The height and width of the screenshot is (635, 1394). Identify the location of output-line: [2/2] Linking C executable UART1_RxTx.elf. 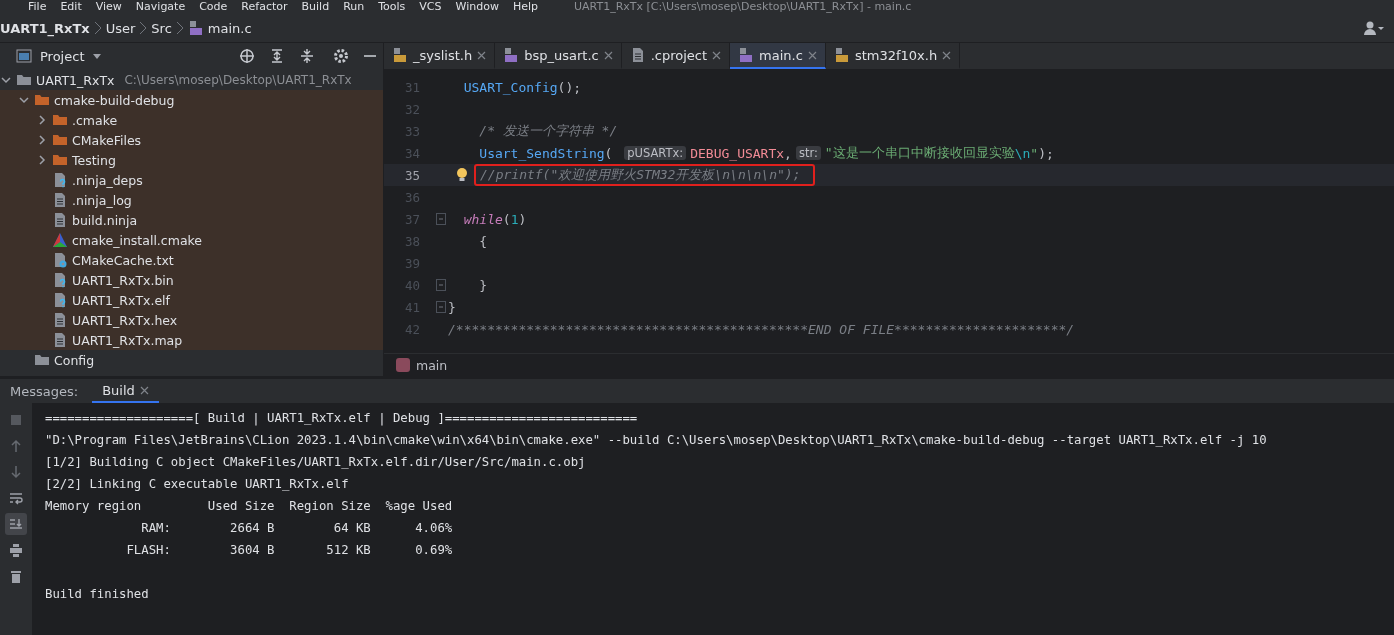
(197, 484).